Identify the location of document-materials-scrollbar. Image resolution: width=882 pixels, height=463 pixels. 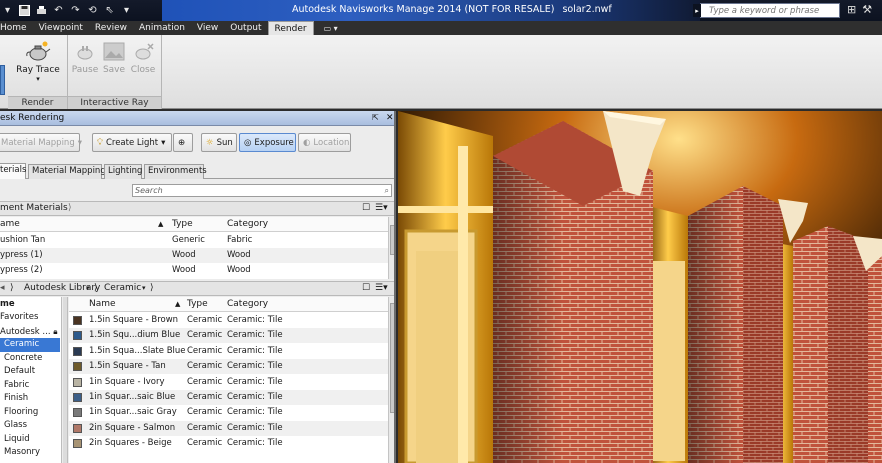
(391, 248).